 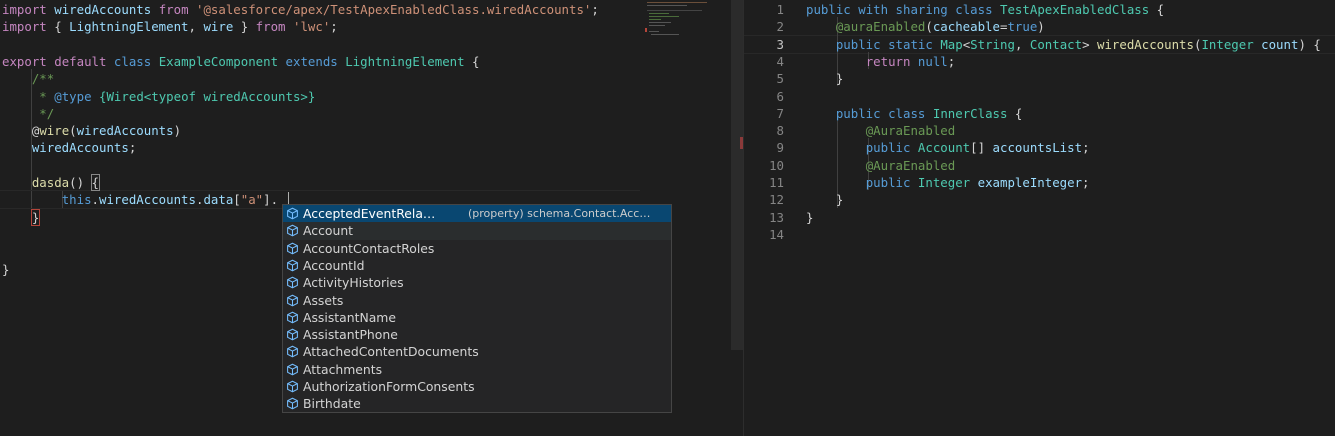 I want to click on suggest-item-label: AttachedContentDocuments, so click(x=391, y=352).